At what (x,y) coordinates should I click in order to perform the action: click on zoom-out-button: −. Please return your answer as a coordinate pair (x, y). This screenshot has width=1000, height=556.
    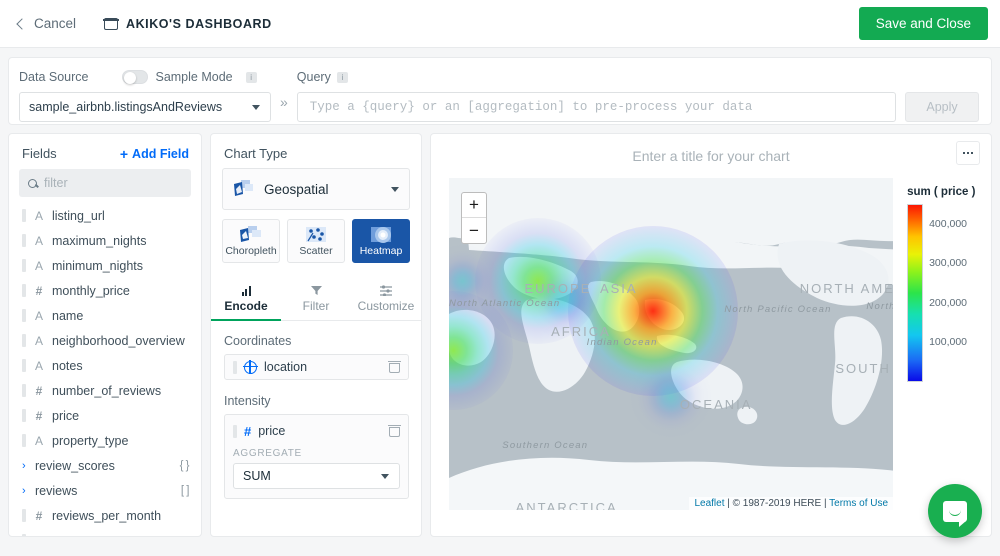
    Looking at the image, I should click on (474, 230).